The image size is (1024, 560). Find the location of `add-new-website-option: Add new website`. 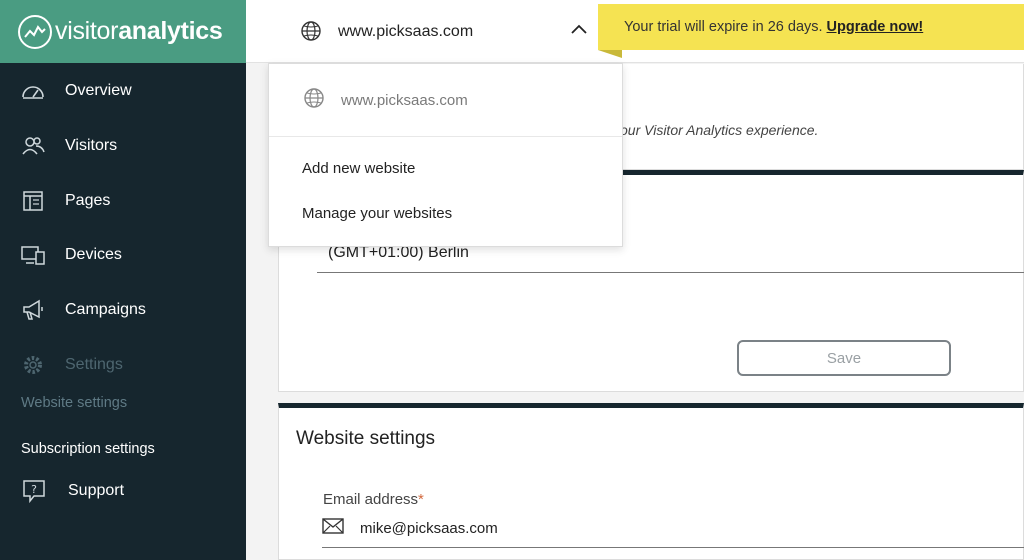

add-new-website-option: Add new website is located at coordinates (358, 168).